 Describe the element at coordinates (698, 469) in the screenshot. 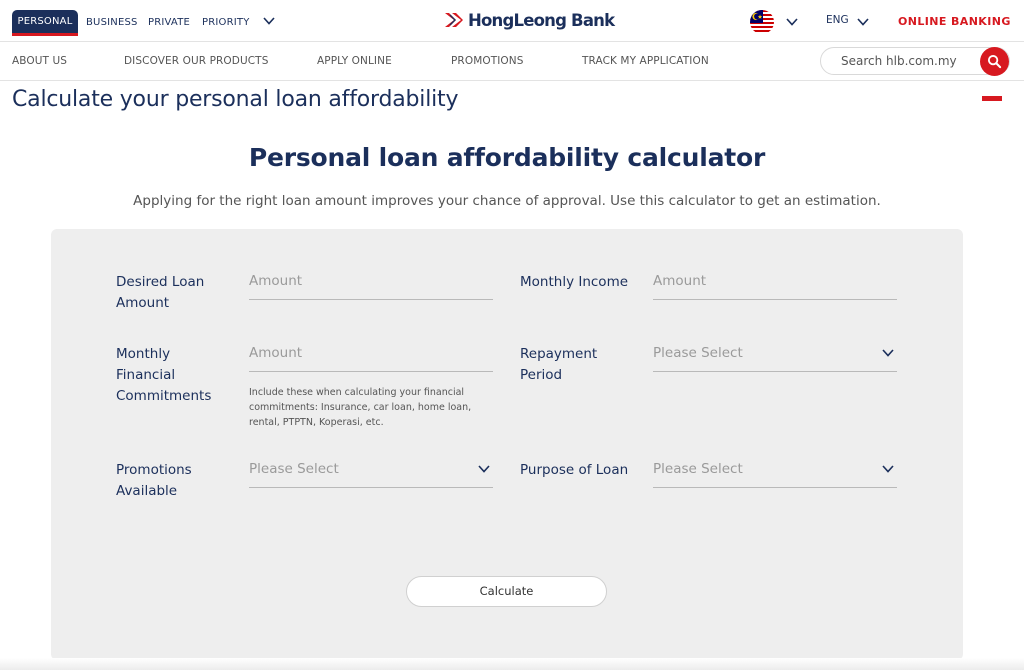

I see `purpose-of-loan-placeholder: Please Select` at that location.